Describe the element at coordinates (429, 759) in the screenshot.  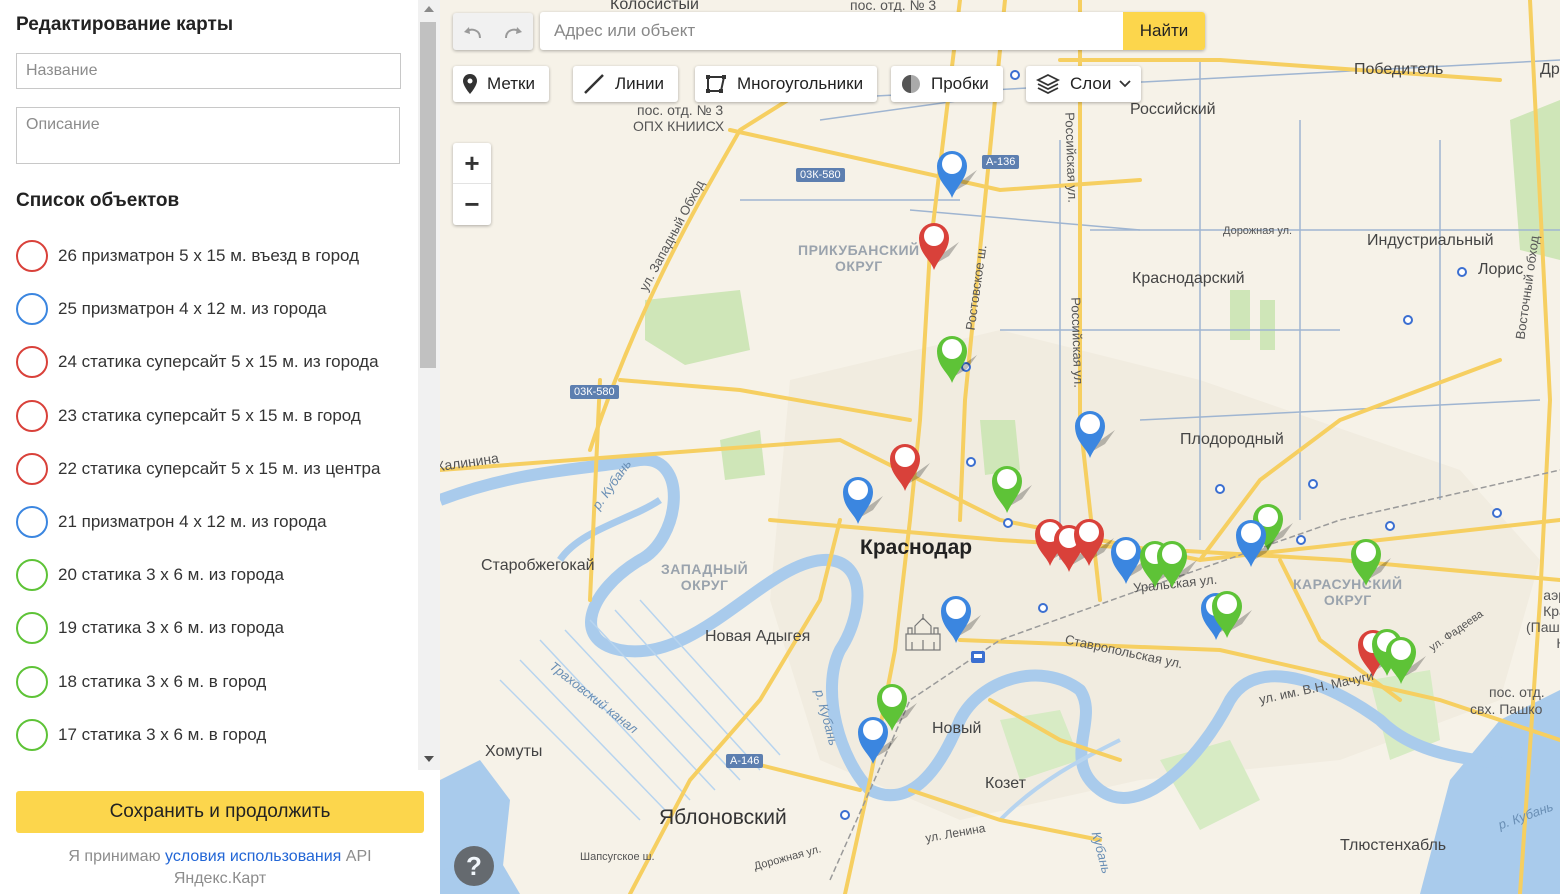
I see `scroll-down-arrow-icon` at that location.